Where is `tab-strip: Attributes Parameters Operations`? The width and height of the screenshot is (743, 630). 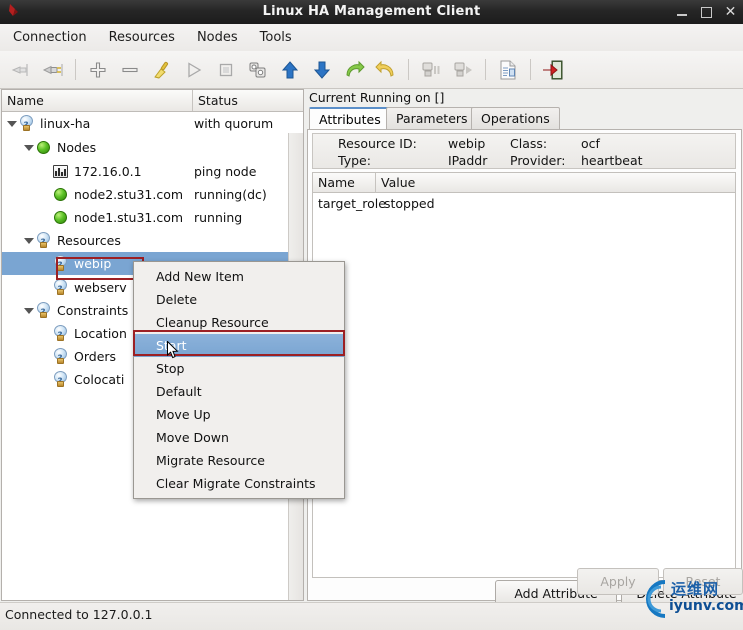
tab-strip: Attributes Parameters Operations is located at coordinates (524, 118).